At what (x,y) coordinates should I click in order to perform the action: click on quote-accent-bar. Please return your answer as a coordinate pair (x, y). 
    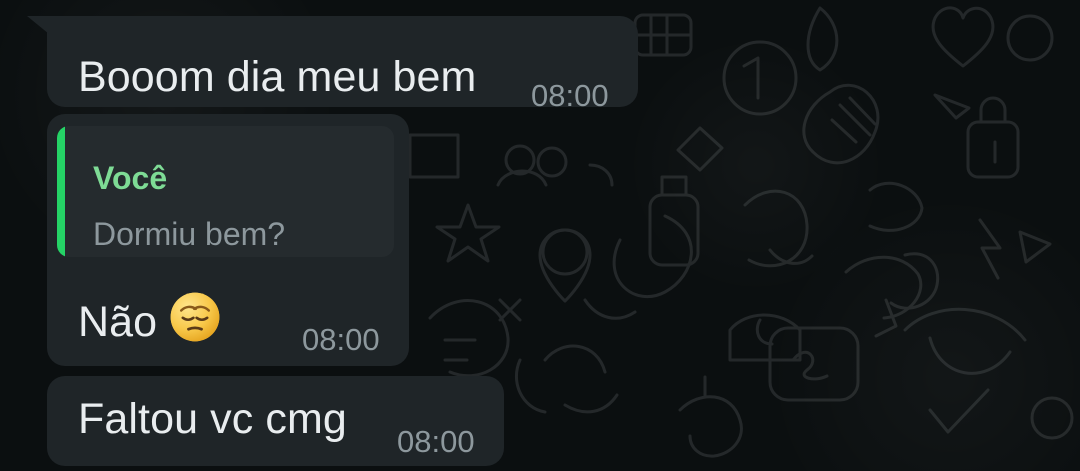
    Looking at the image, I should click on (61, 191).